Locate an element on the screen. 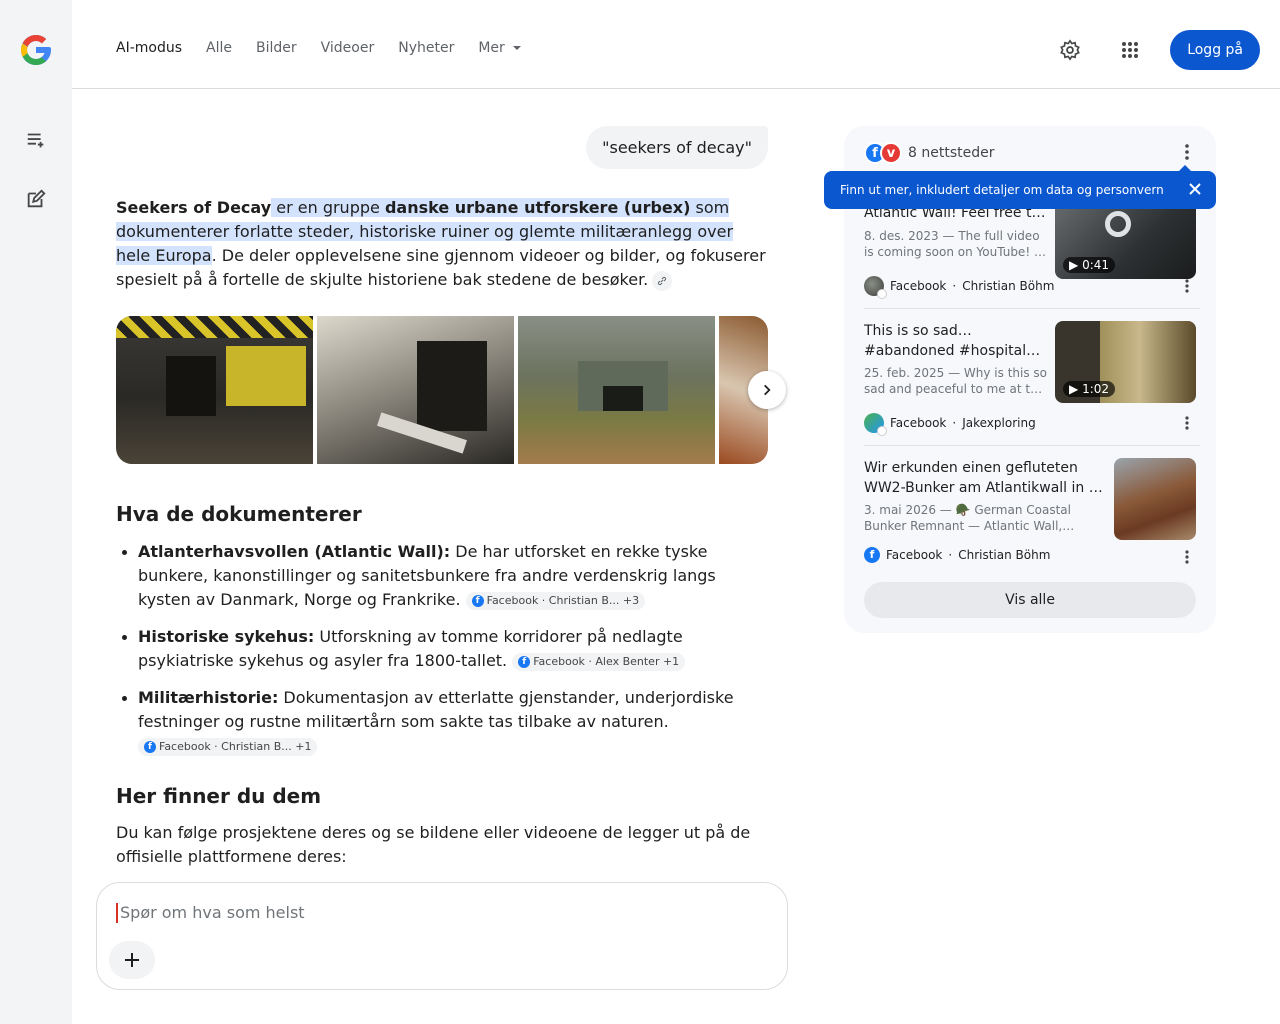 This screenshot has height=1024, width=1280. header-actions: Logg på is located at coordinates (1155, 50).